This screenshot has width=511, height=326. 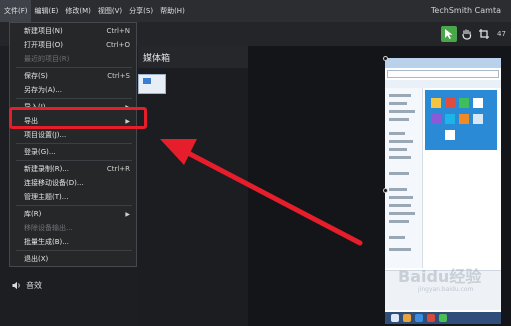 I want to click on annotation-arrow, so click(x=261, y=192).